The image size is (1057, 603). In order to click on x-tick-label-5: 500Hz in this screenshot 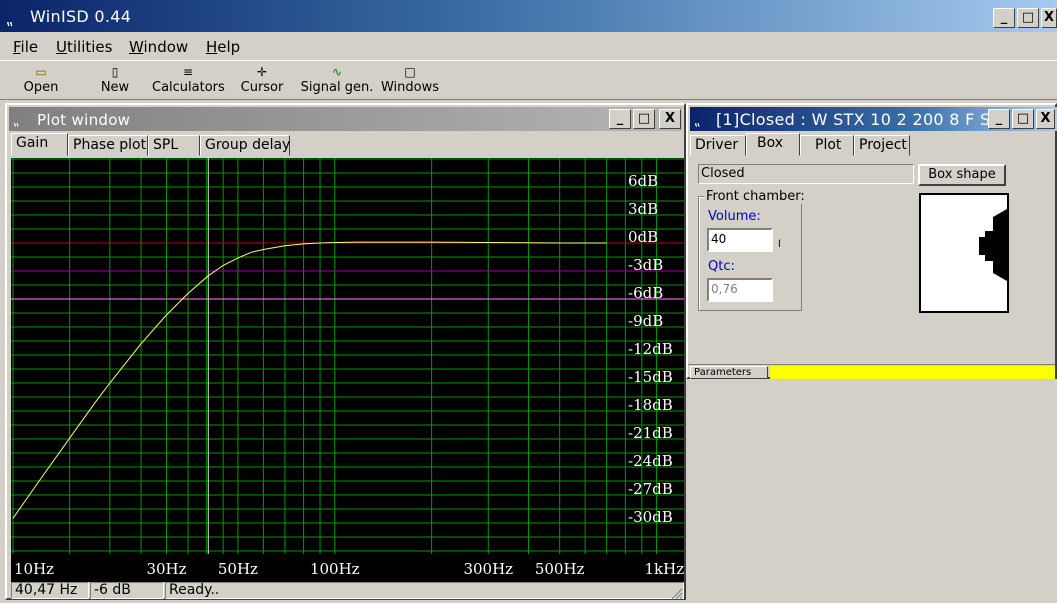, I will do `click(560, 569)`.